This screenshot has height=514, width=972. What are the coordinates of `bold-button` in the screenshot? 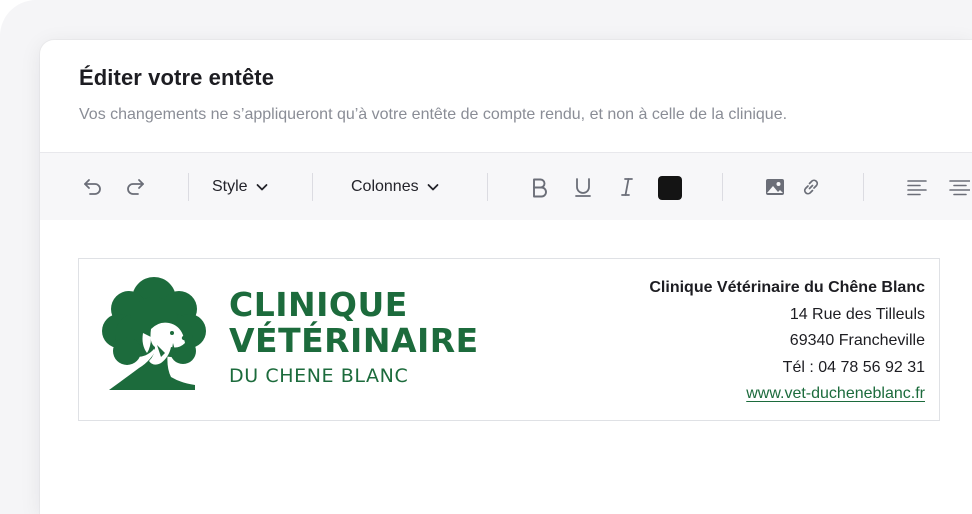 It's located at (539, 187).